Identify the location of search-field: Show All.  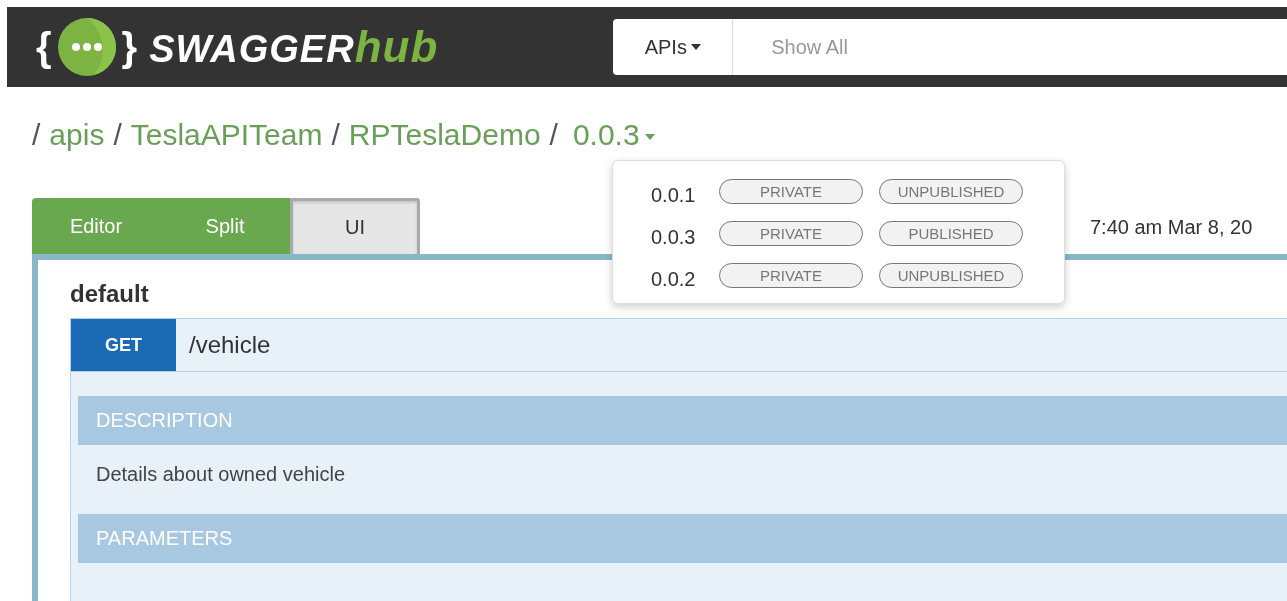
(1010, 47).